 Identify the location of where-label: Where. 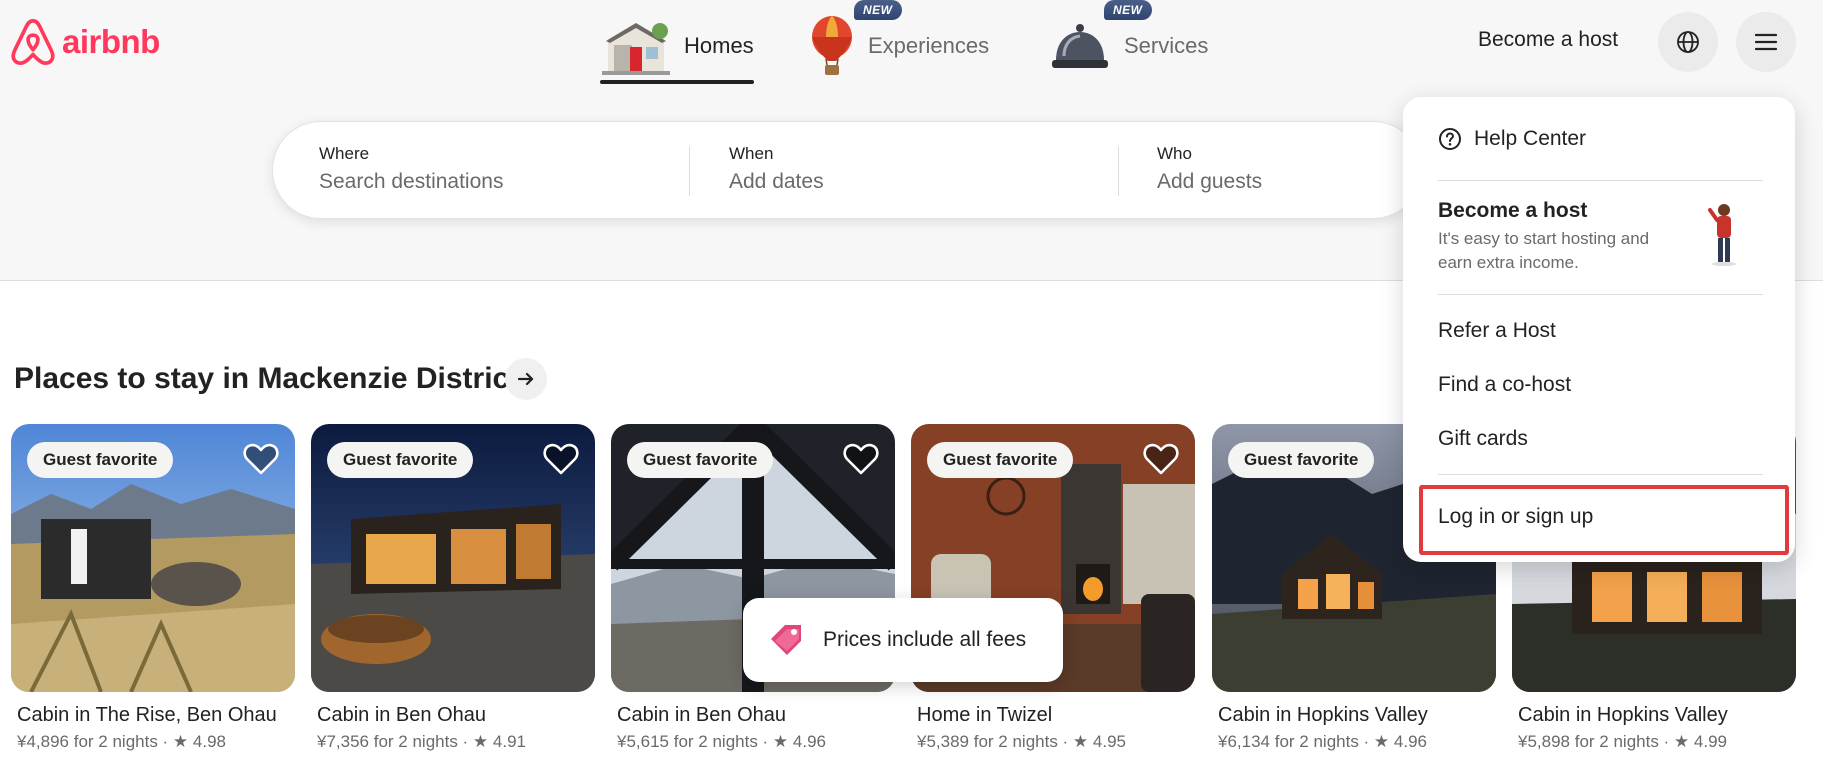
(344, 153).